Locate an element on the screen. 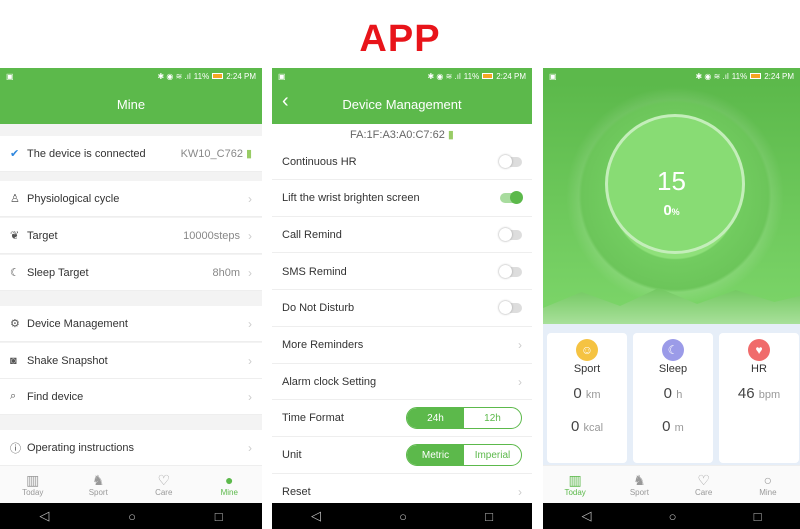 Image resolution: width=800 pixels, height=529 pixels. person-icon: ○ is located at coordinates (768, 480).